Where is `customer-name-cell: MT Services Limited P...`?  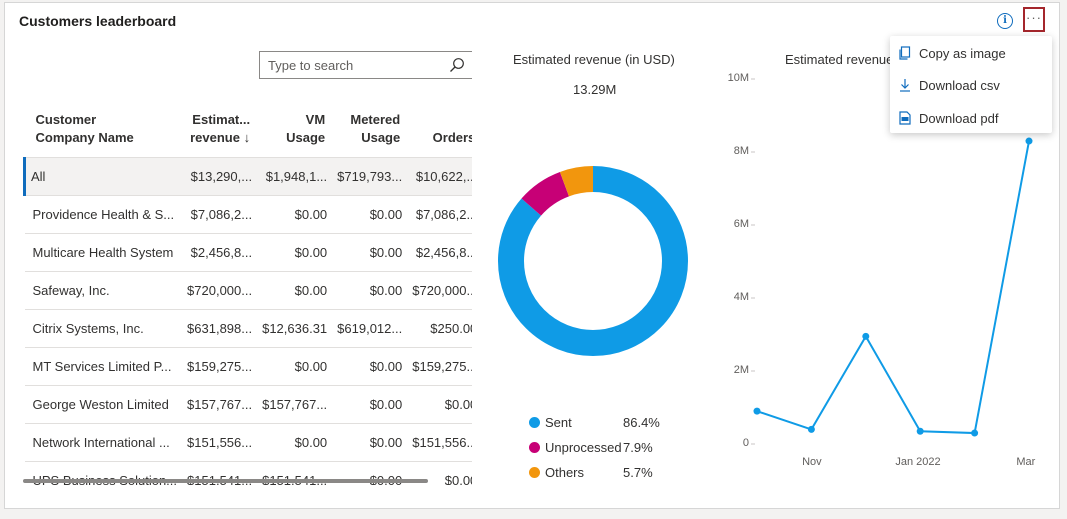 customer-name-cell: MT Services Limited P... is located at coordinates (104, 366).